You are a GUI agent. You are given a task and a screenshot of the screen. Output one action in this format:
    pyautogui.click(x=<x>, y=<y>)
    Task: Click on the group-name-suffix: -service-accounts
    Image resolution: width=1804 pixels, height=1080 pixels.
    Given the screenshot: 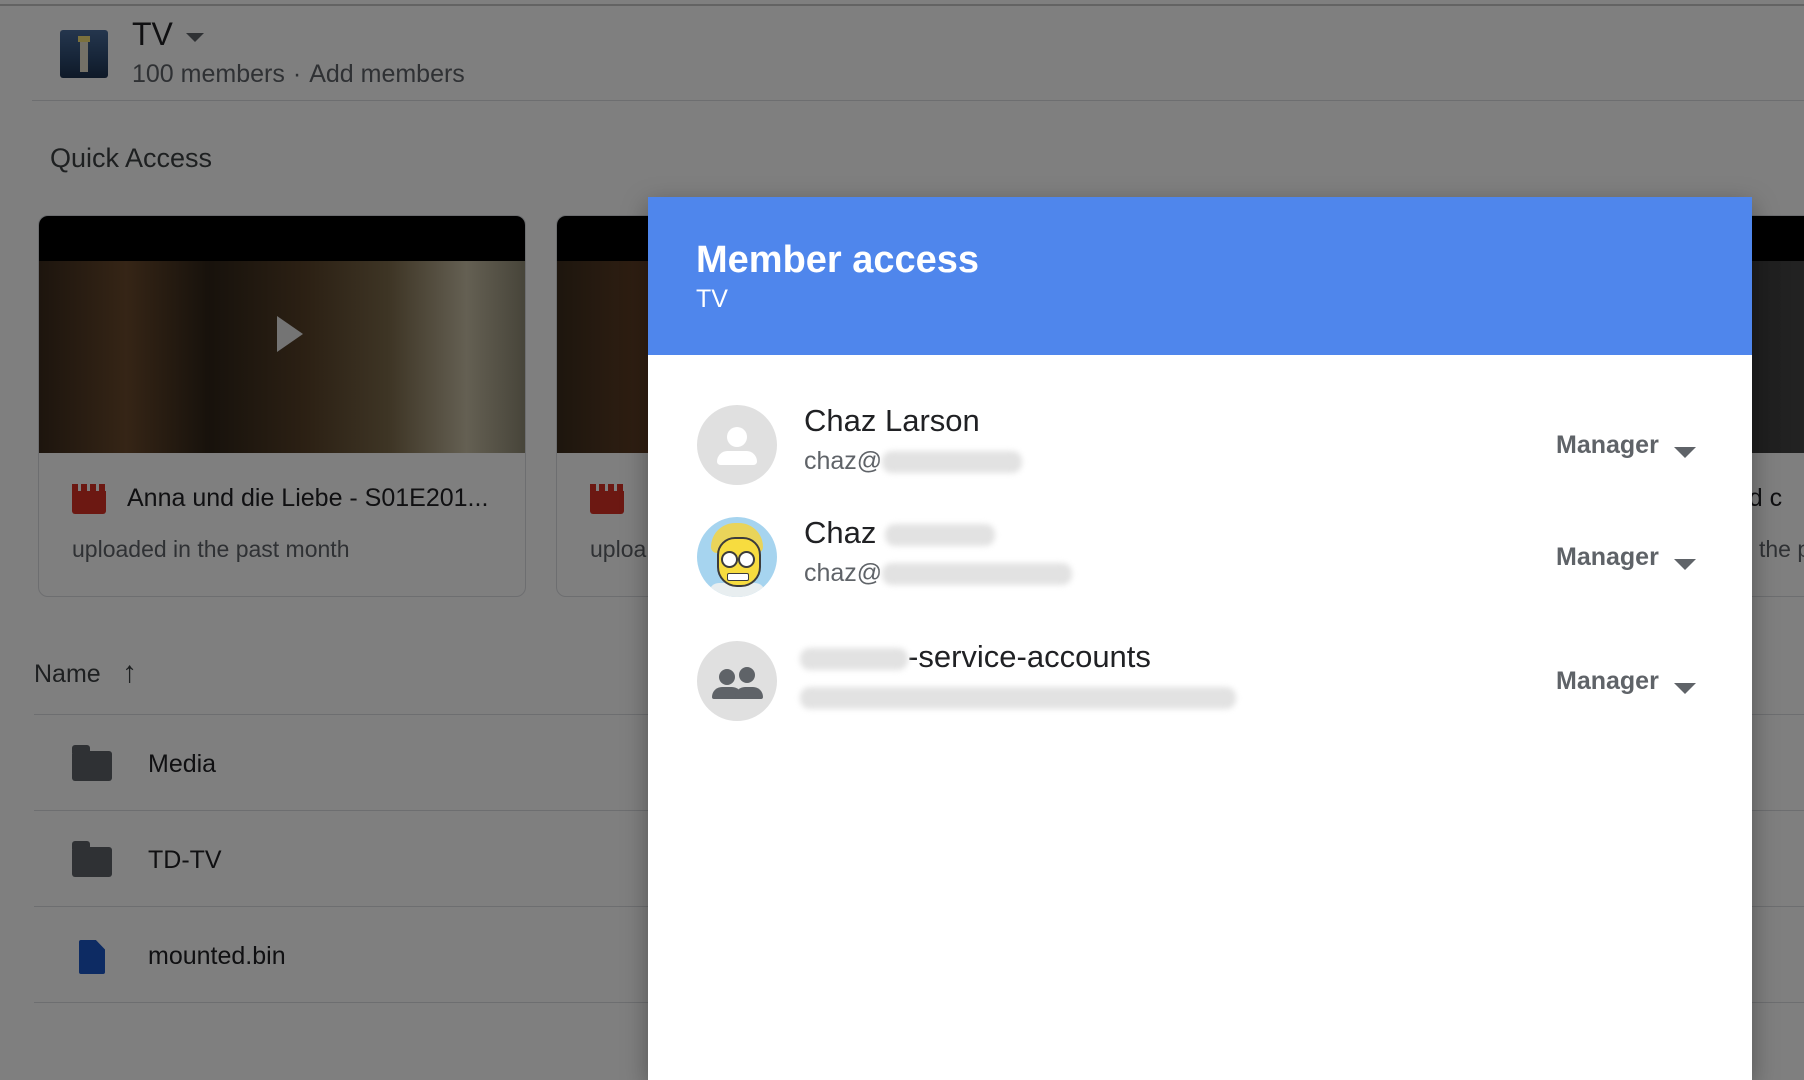 What is the action you would take?
    pyautogui.click(x=1029, y=656)
    